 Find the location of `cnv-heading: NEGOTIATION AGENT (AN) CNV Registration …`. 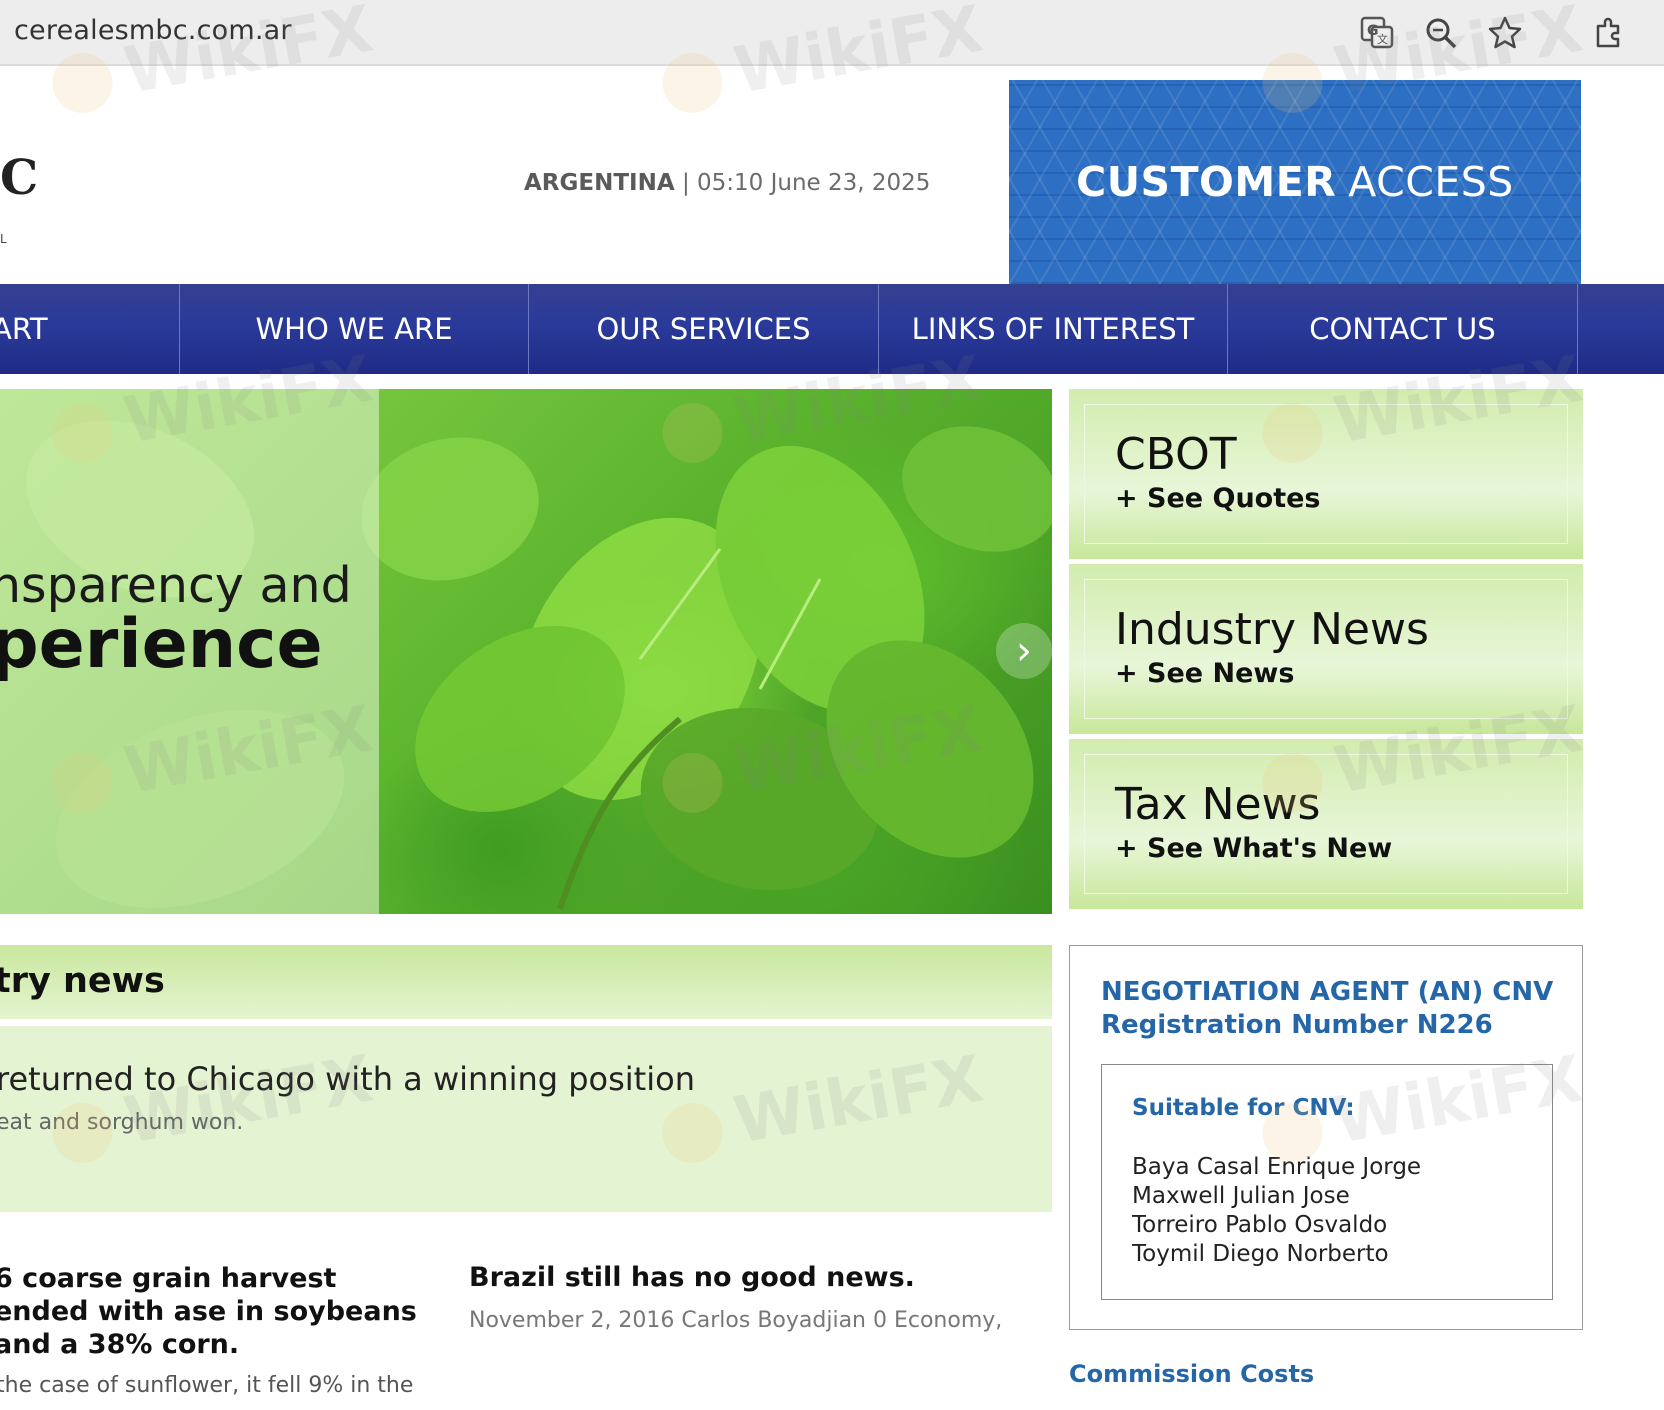

cnv-heading: NEGOTIATION AGENT (AN) CNV Registration … is located at coordinates (1327, 1008).